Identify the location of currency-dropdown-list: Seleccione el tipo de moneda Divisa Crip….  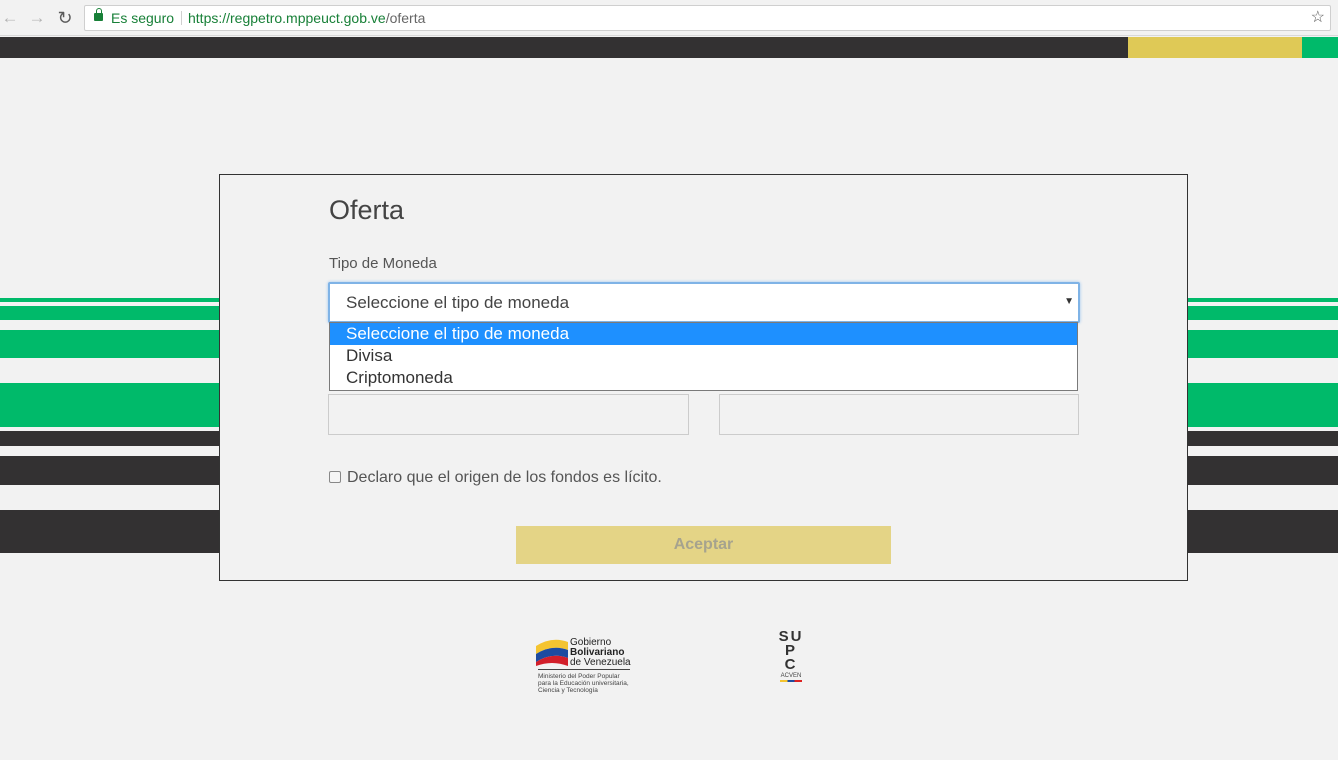
(703, 356).